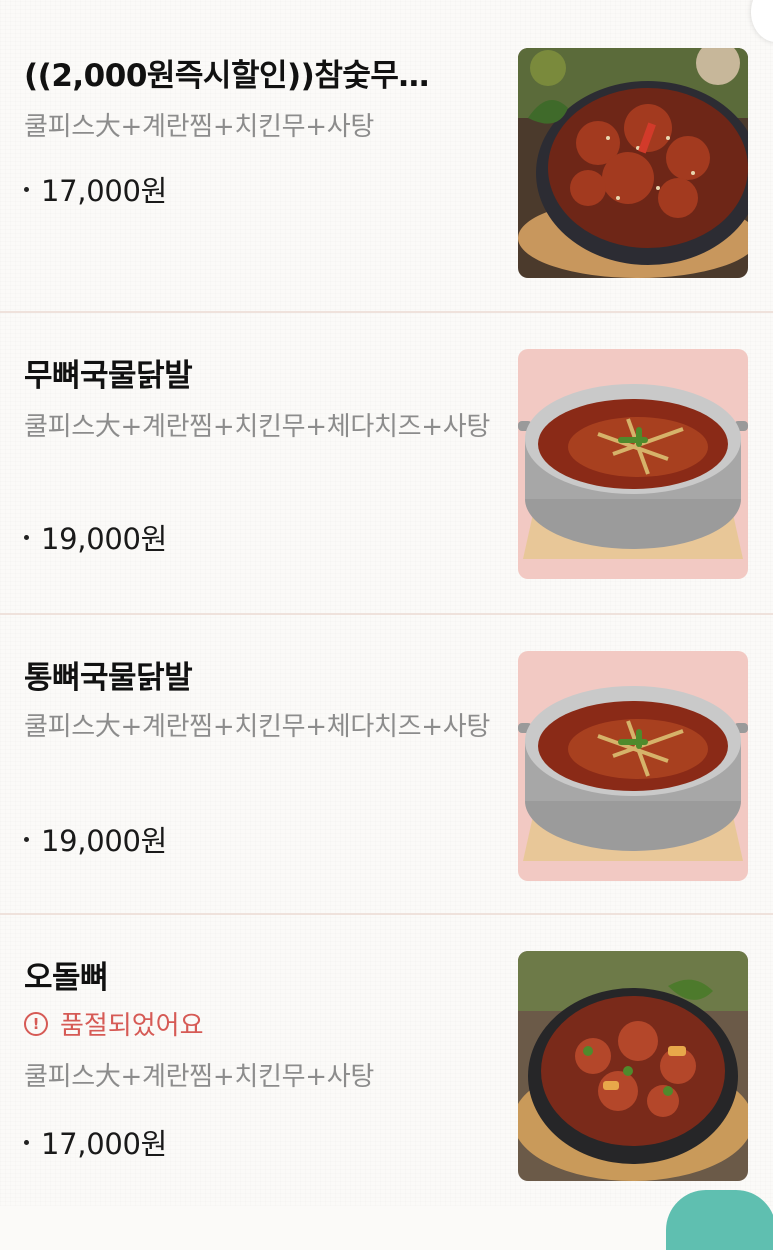 Image resolution: width=773 pixels, height=1250 pixels. I want to click on menu-item-name: 오돌뼈, so click(66, 978).